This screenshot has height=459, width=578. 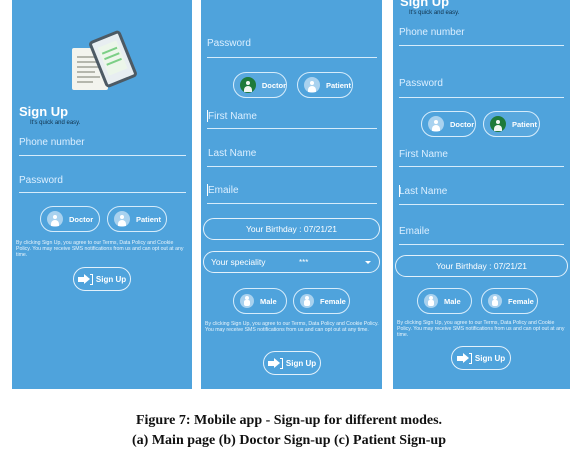 What do you see at coordinates (304, 262) in the screenshot?
I see `speciality-value: ***` at bounding box center [304, 262].